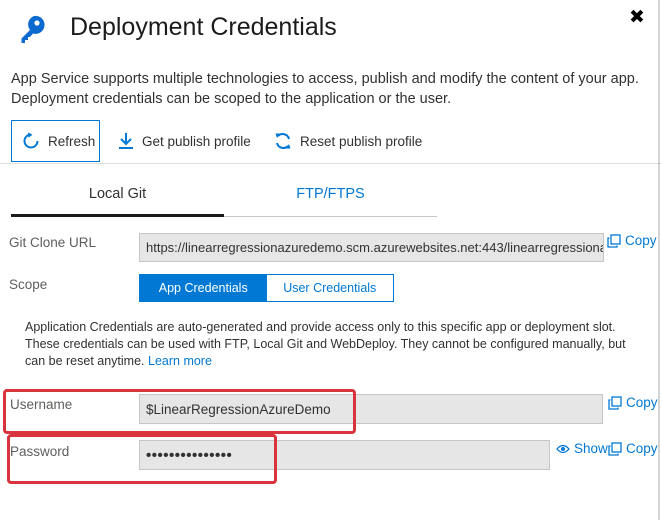 Image resolution: width=661 pixels, height=520 pixels. Describe the element at coordinates (196, 141) in the screenshot. I see `get-publish-label: Get publish profile` at that location.